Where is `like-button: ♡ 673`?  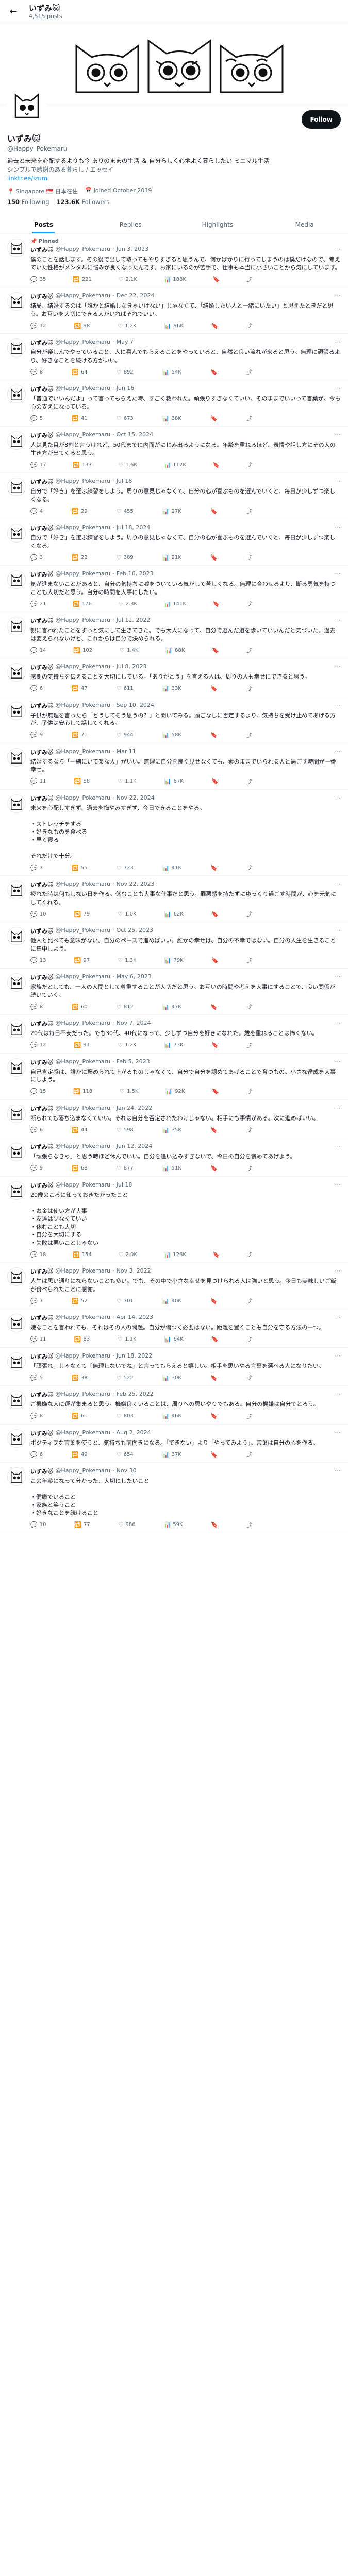 like-button: ♡ 673 is located at coordinates (125, 418).